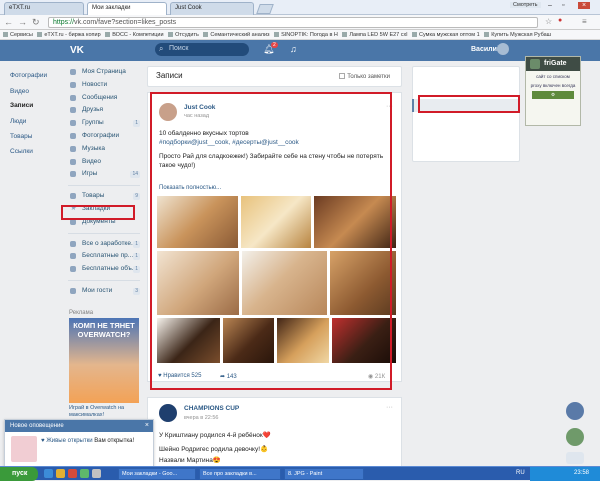 This screenshot has height=481, width=600. What do you see at coordinates (104, 244) in the screenshot?
I see `sidebar-item-group-1: Все о заработке... 1` at bounding box center [104, 244].